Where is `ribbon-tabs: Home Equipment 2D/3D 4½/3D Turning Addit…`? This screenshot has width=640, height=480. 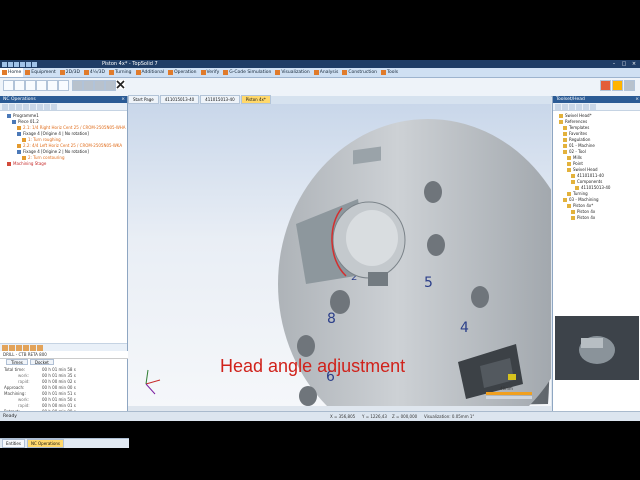 ribbon-tabs: Home Equipment 2D/3D 4½/3D Turning Addit… is located at coordinates (320, 73).